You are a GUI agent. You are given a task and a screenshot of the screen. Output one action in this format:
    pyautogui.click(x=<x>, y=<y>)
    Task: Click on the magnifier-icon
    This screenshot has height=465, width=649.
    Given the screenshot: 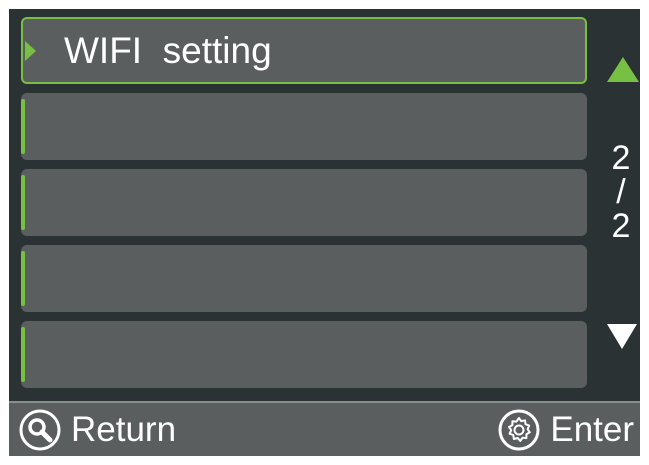 What is the action you would take?
    pyautogui.click(x=40, y=430)
    